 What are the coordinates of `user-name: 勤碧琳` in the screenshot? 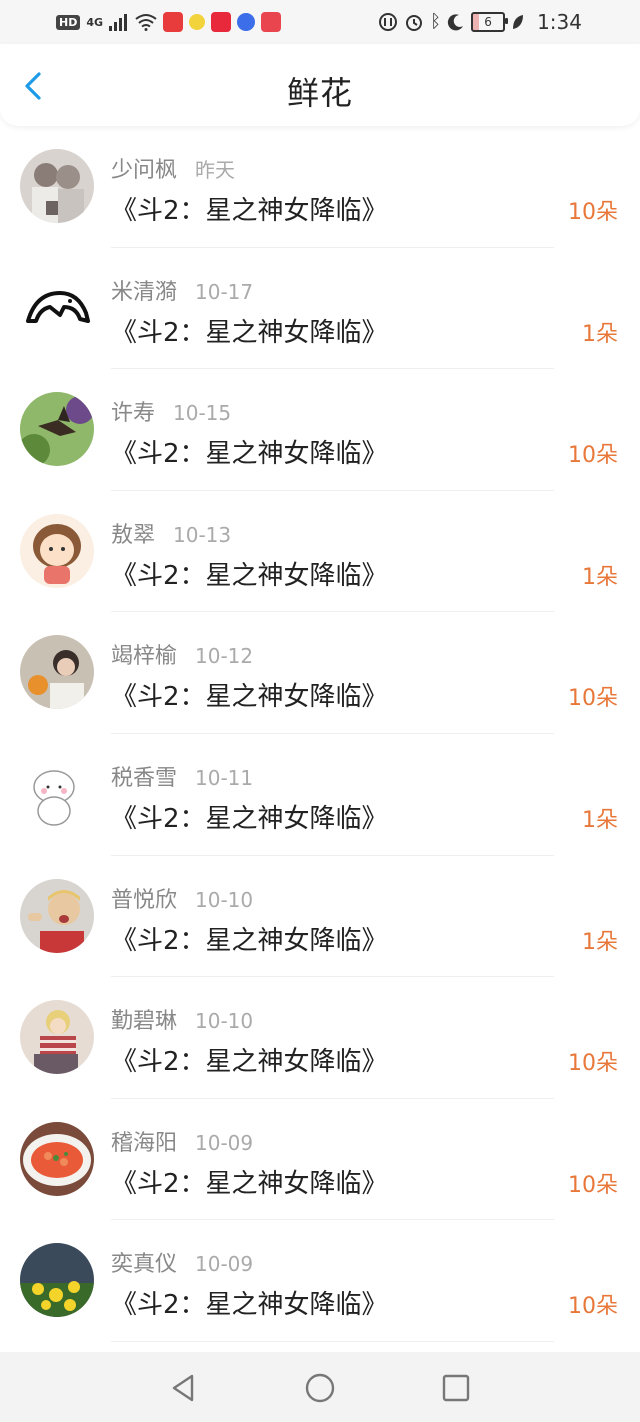 It's located at (144, 1022).